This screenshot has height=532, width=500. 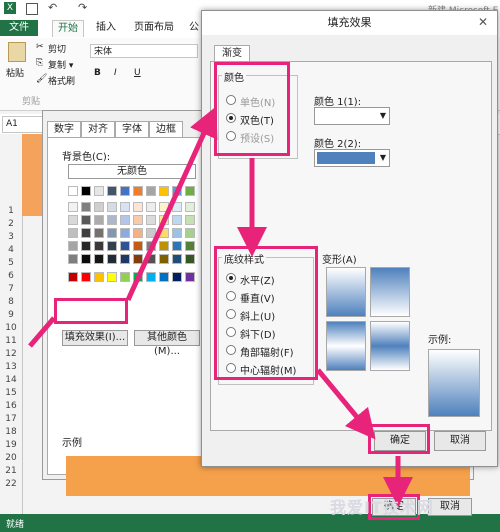 What do you see at coordinates (346, 404) in the screenshot?
I see `arrow-shading-to-ok` at bounding box center [346, 404].